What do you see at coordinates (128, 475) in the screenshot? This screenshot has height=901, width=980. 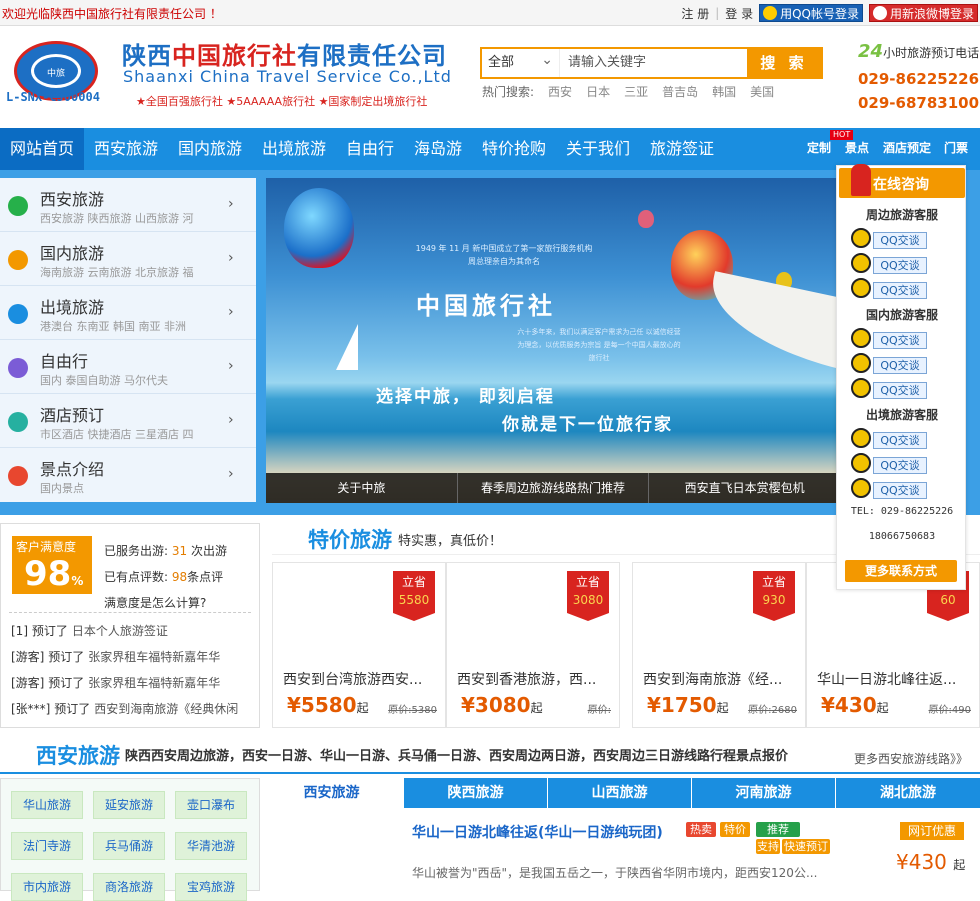 I see `menu-item-scenic: 景点介绍 国内景点 ›` at bounding box center [128, 475].